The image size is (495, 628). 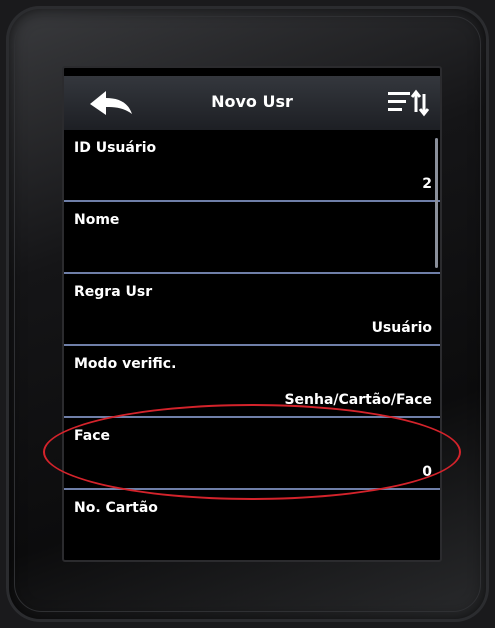 I want to click on field-label: Modo verific., so click(x=125, y=364).